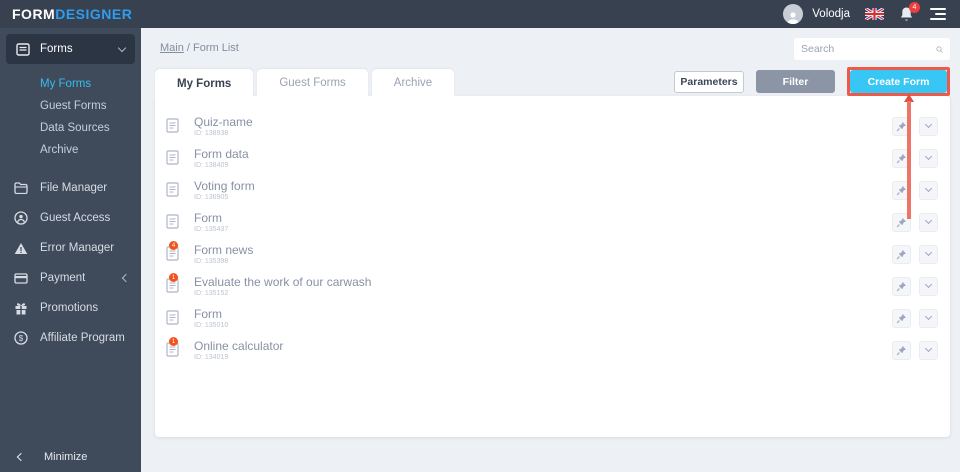 This screenshot has width=960, height=472. I want to click on sidebar-item-my-forms: My Forms, so click(70, 84).